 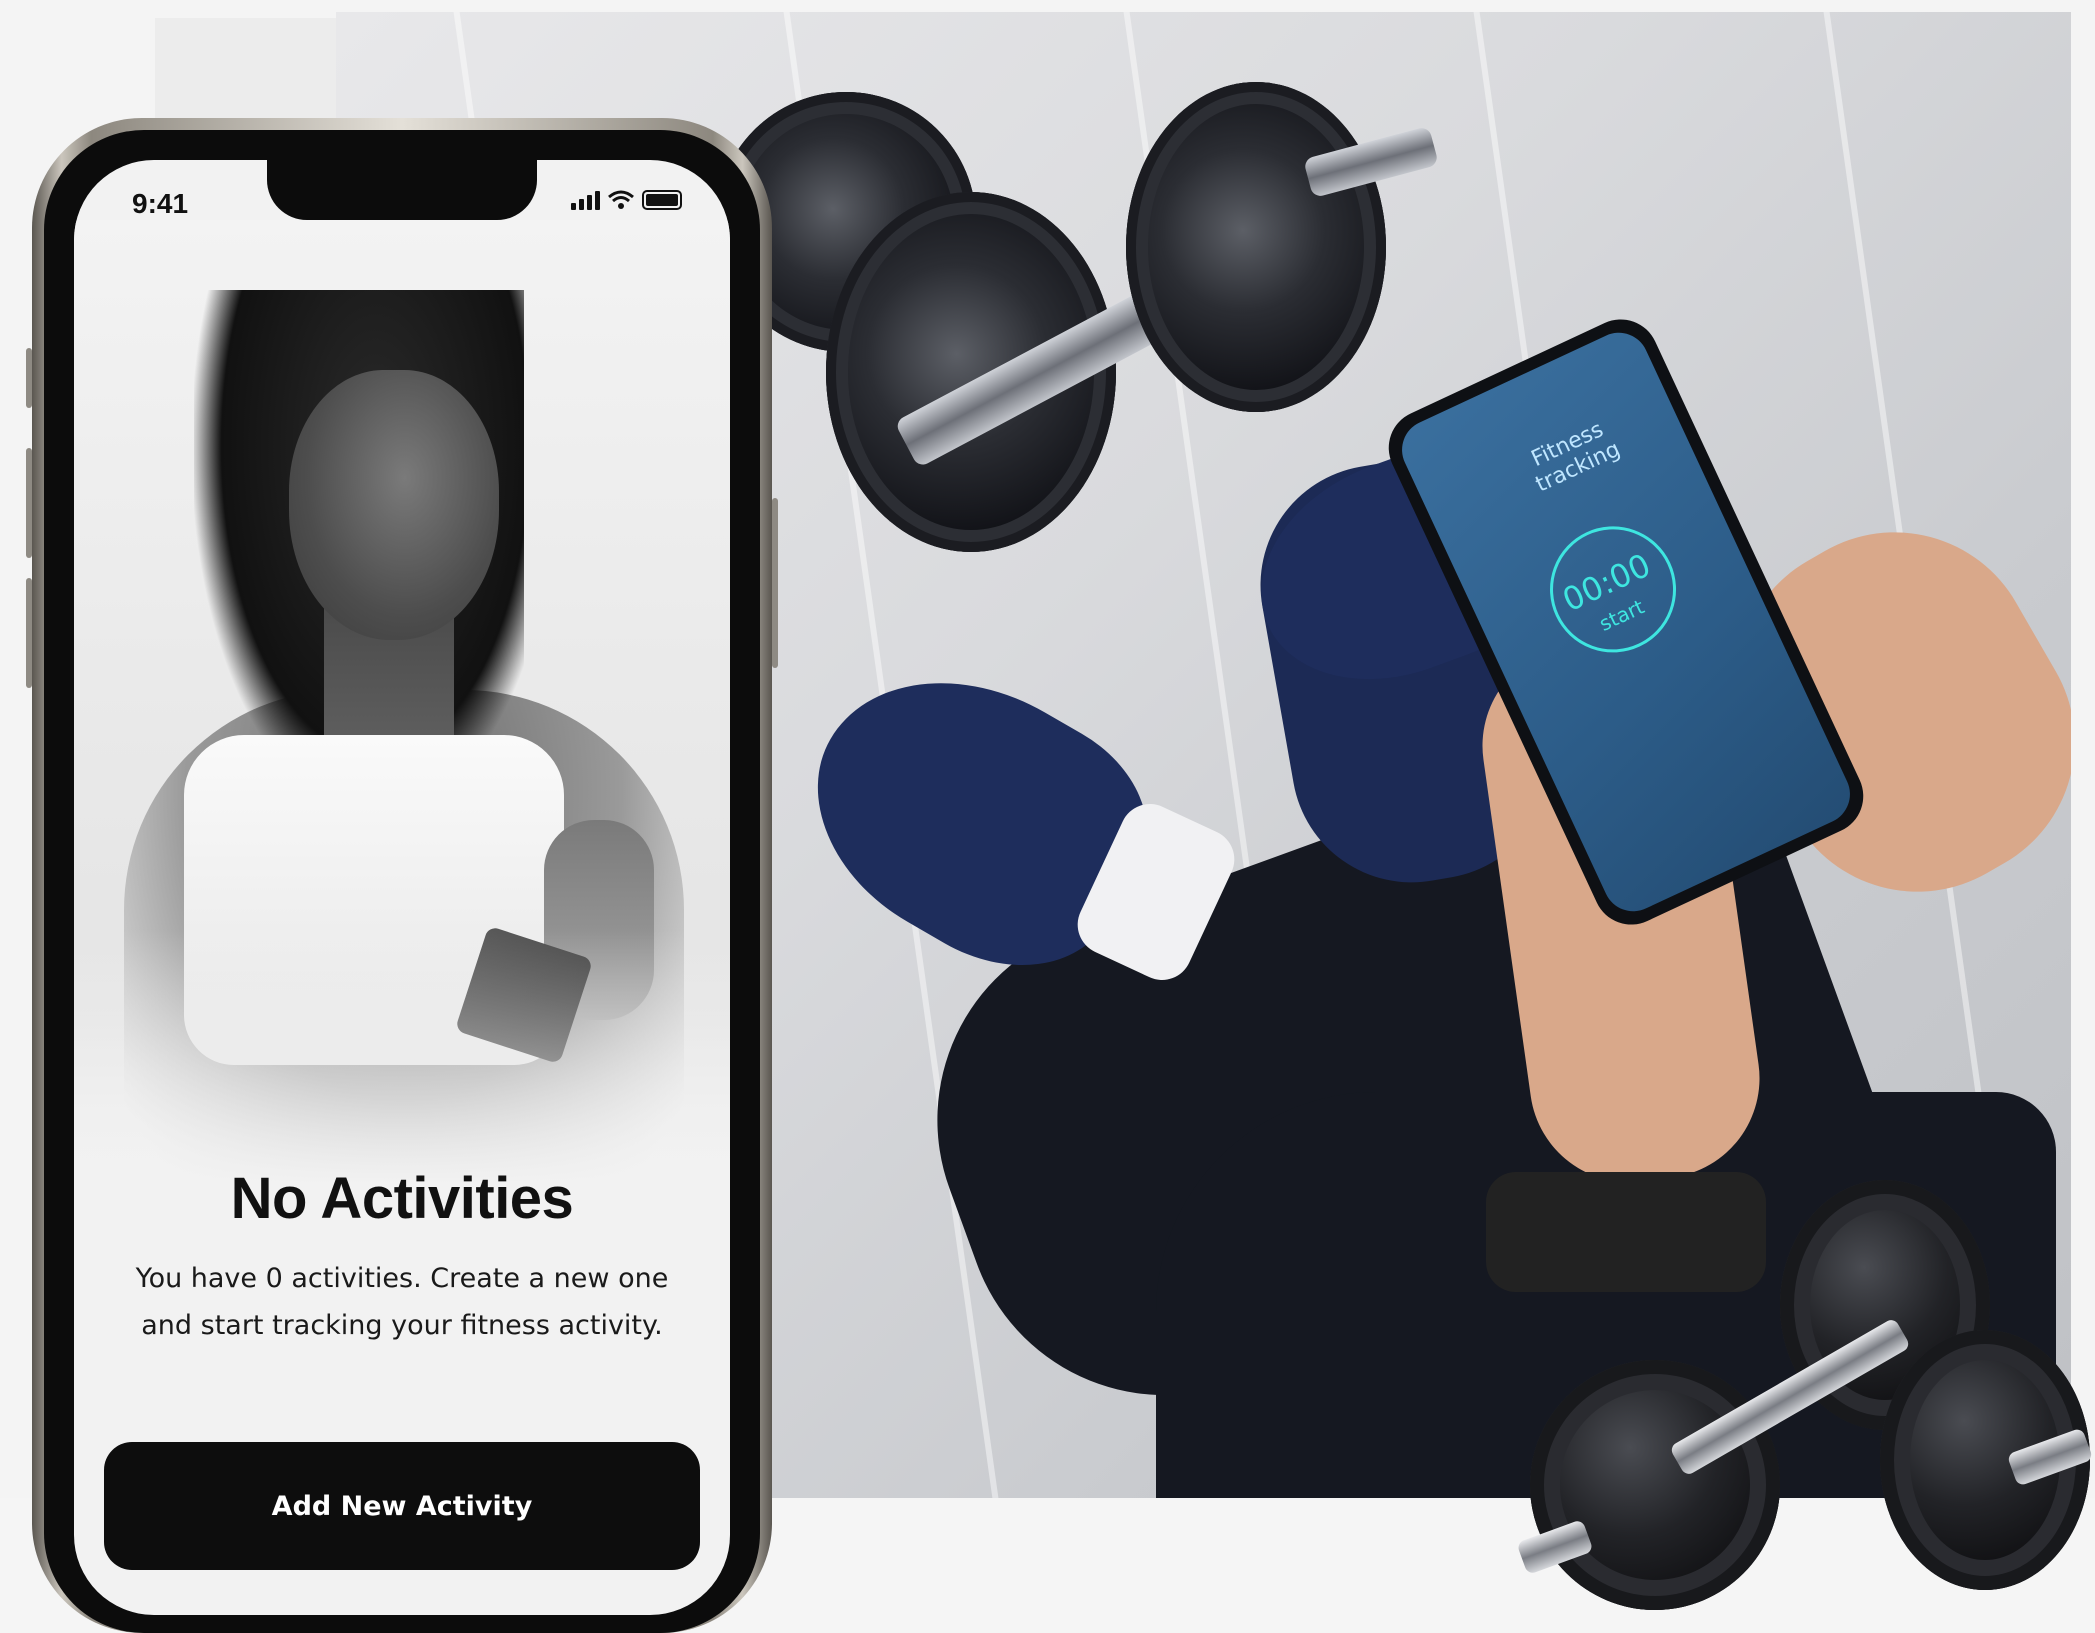 I want to click on held-phone-heading: Fitness tracking, so click(x=1576, y=457).